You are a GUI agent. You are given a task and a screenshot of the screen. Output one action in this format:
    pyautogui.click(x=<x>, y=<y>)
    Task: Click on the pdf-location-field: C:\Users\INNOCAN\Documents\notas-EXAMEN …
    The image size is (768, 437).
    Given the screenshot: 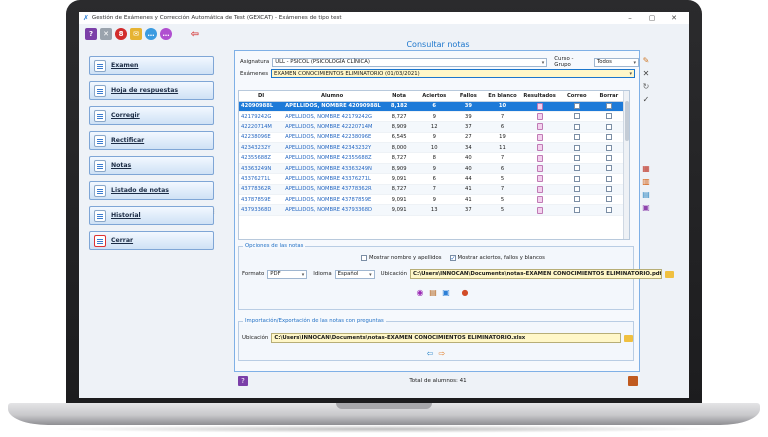 What is the action you would take?
    pyautogui.click(x=535, y=274)
    